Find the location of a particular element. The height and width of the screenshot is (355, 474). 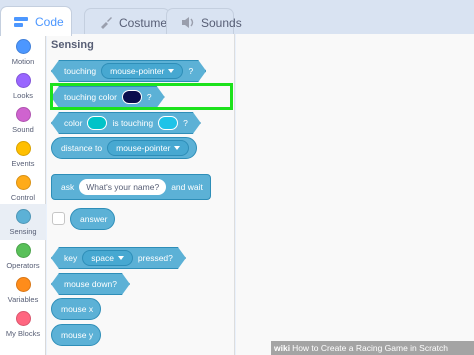

watermark-text: How to Create a Racing Game in Scratch is located at coordinates (370, 348).